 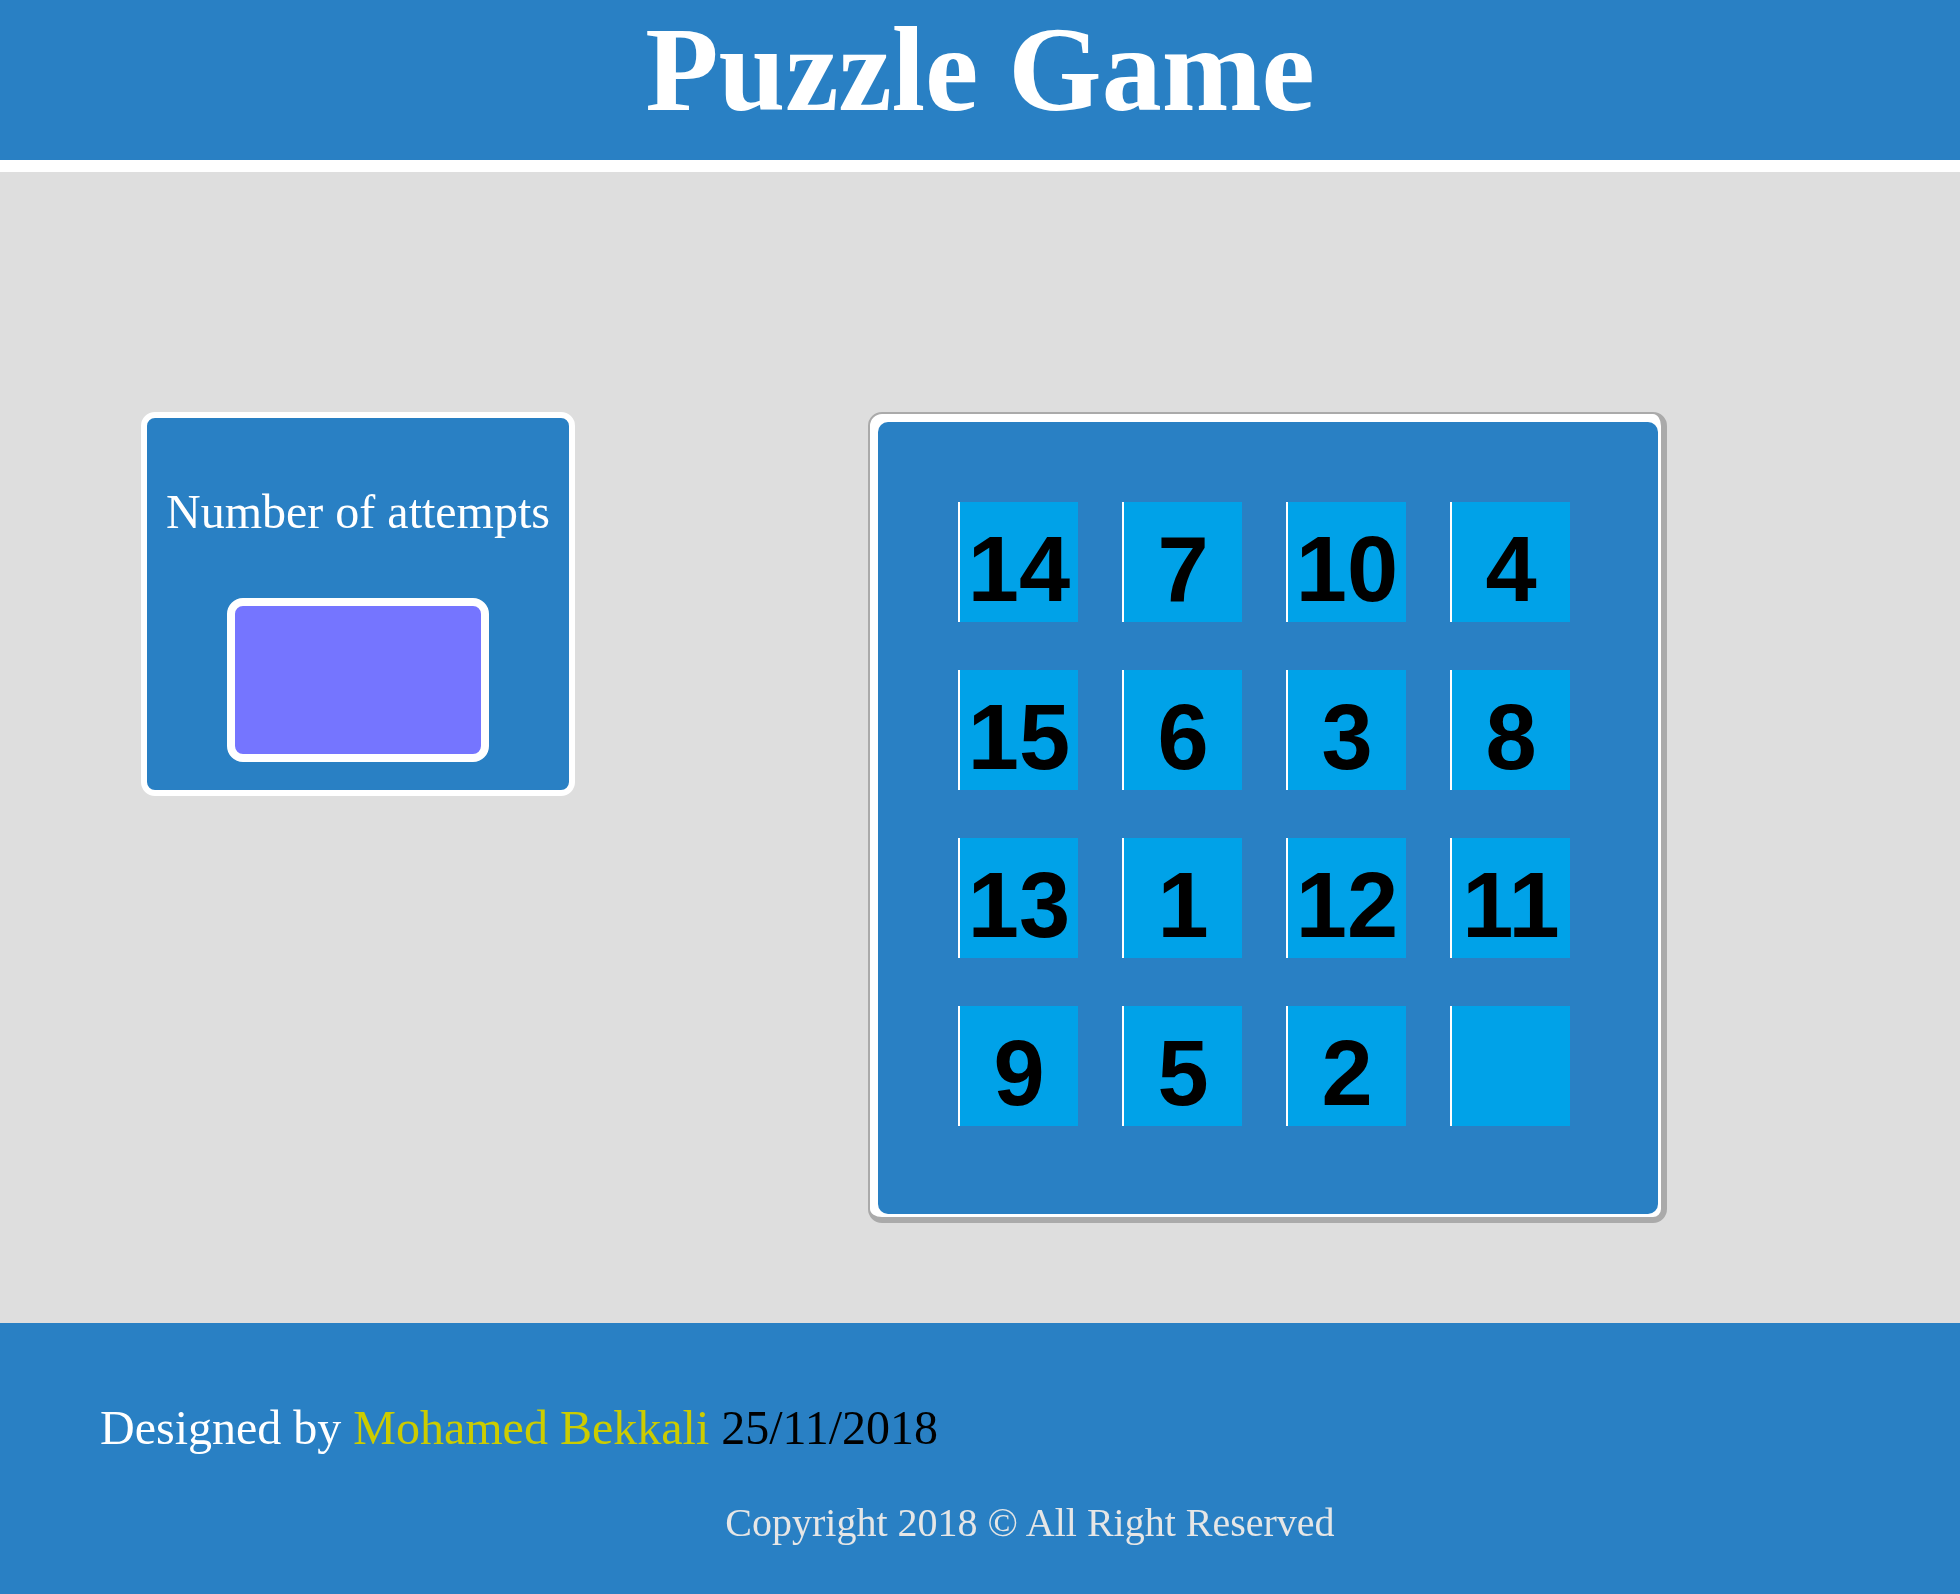 What do you see at coordinates (1182, 898) in the screenshot?
I see `number-tile: 1` at bounding box center [1182, 898].